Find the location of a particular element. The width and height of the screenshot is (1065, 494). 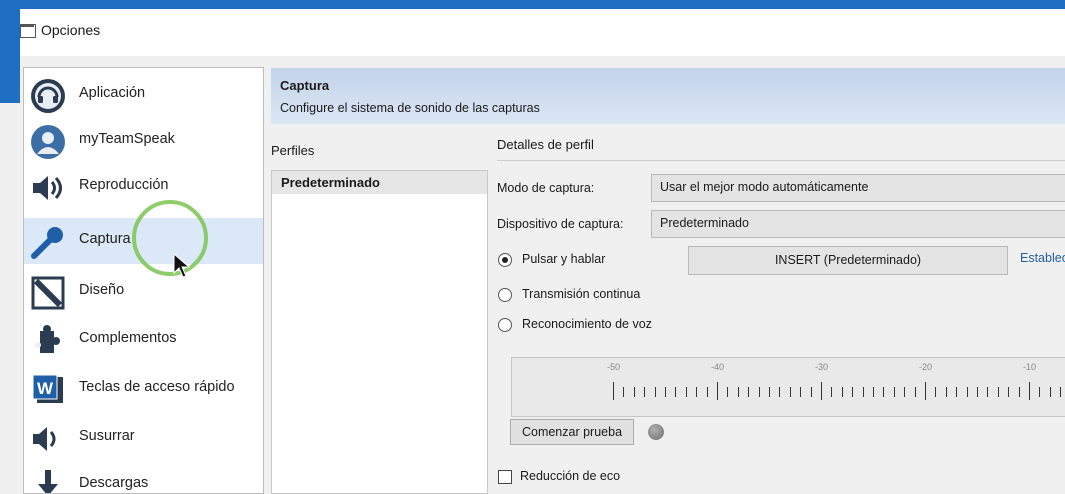

window-icon is located at coordinates (28, 31).